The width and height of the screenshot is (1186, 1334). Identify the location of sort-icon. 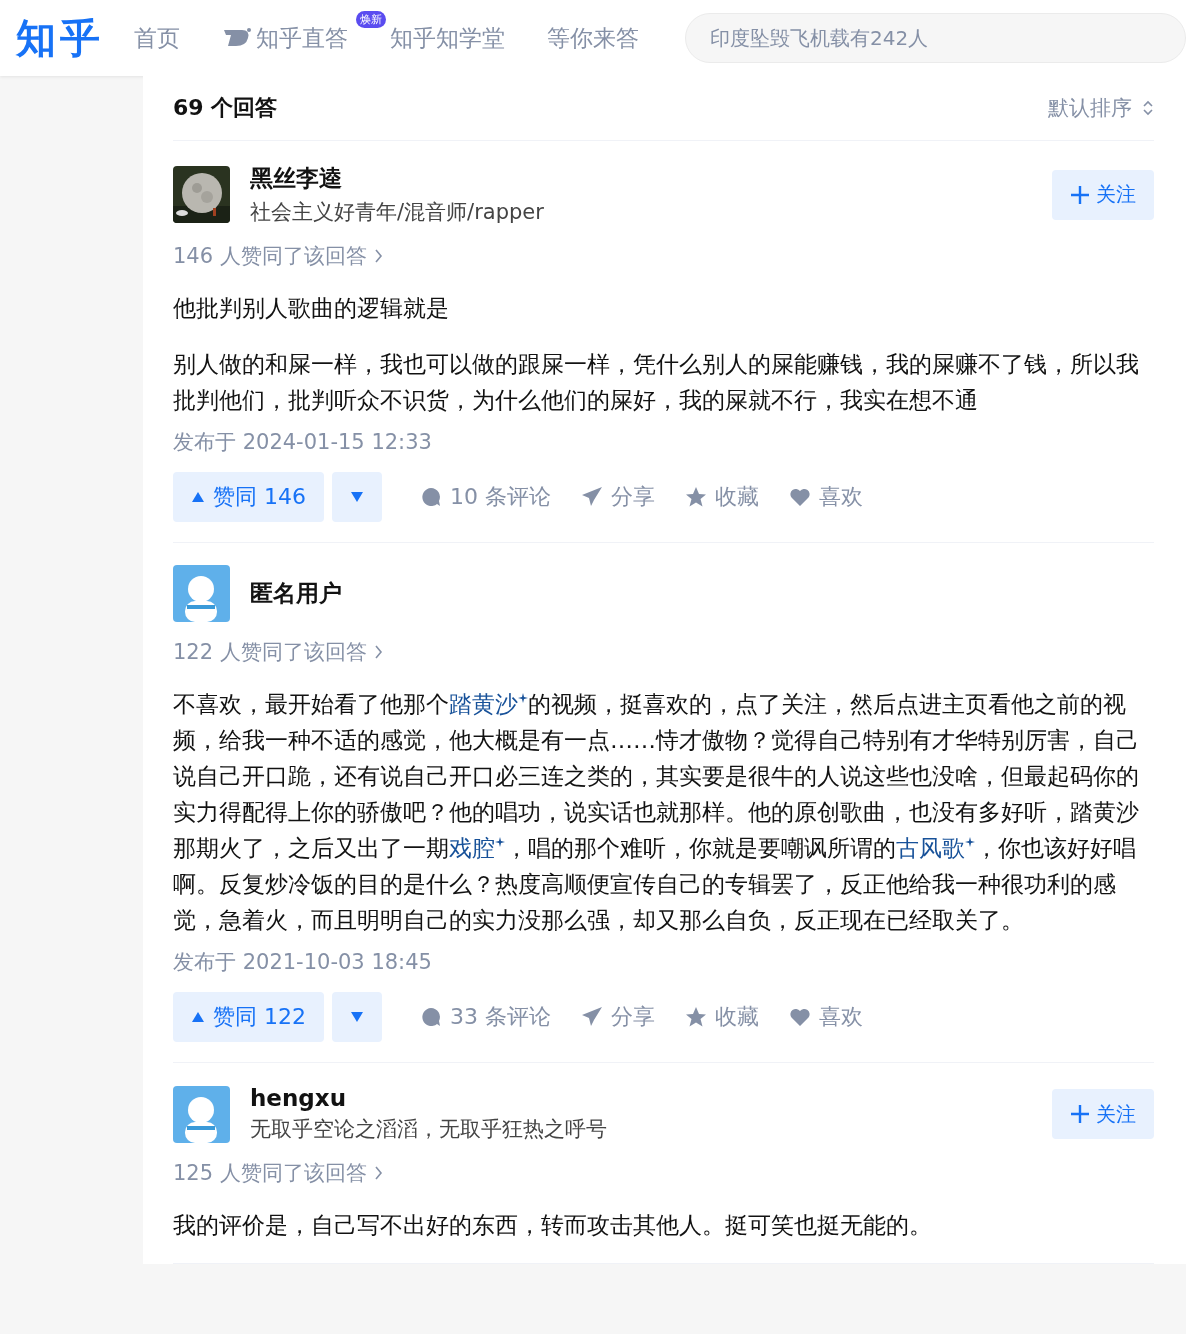
(1148, 108).